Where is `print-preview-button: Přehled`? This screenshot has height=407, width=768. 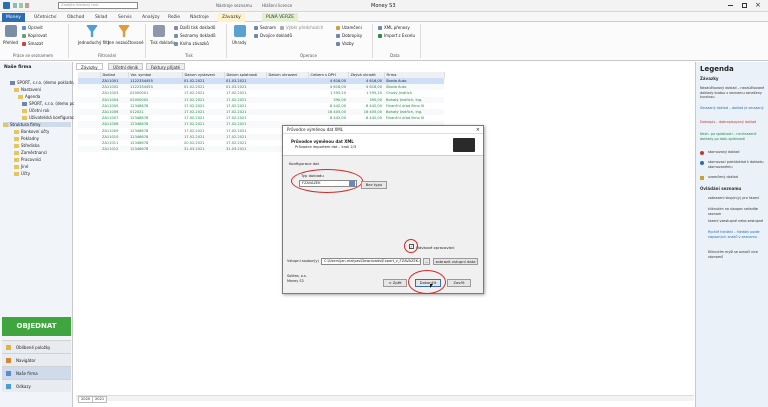 print-preview-button: Přehled is located at coordinates (10, 42).